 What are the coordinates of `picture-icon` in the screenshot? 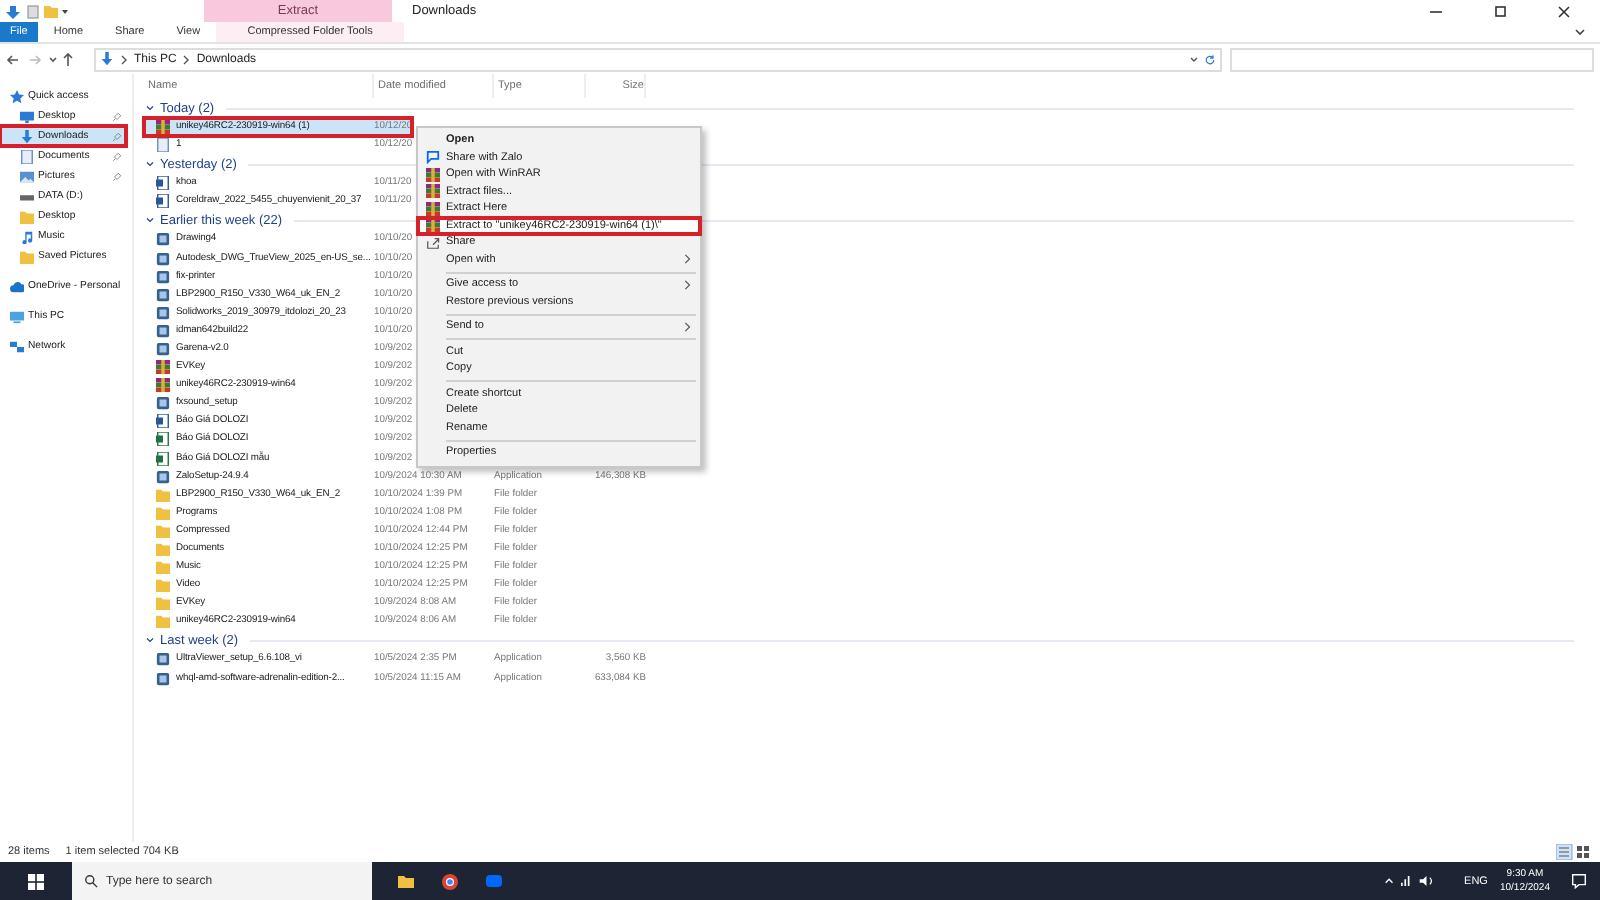 It's located at (27, 176).